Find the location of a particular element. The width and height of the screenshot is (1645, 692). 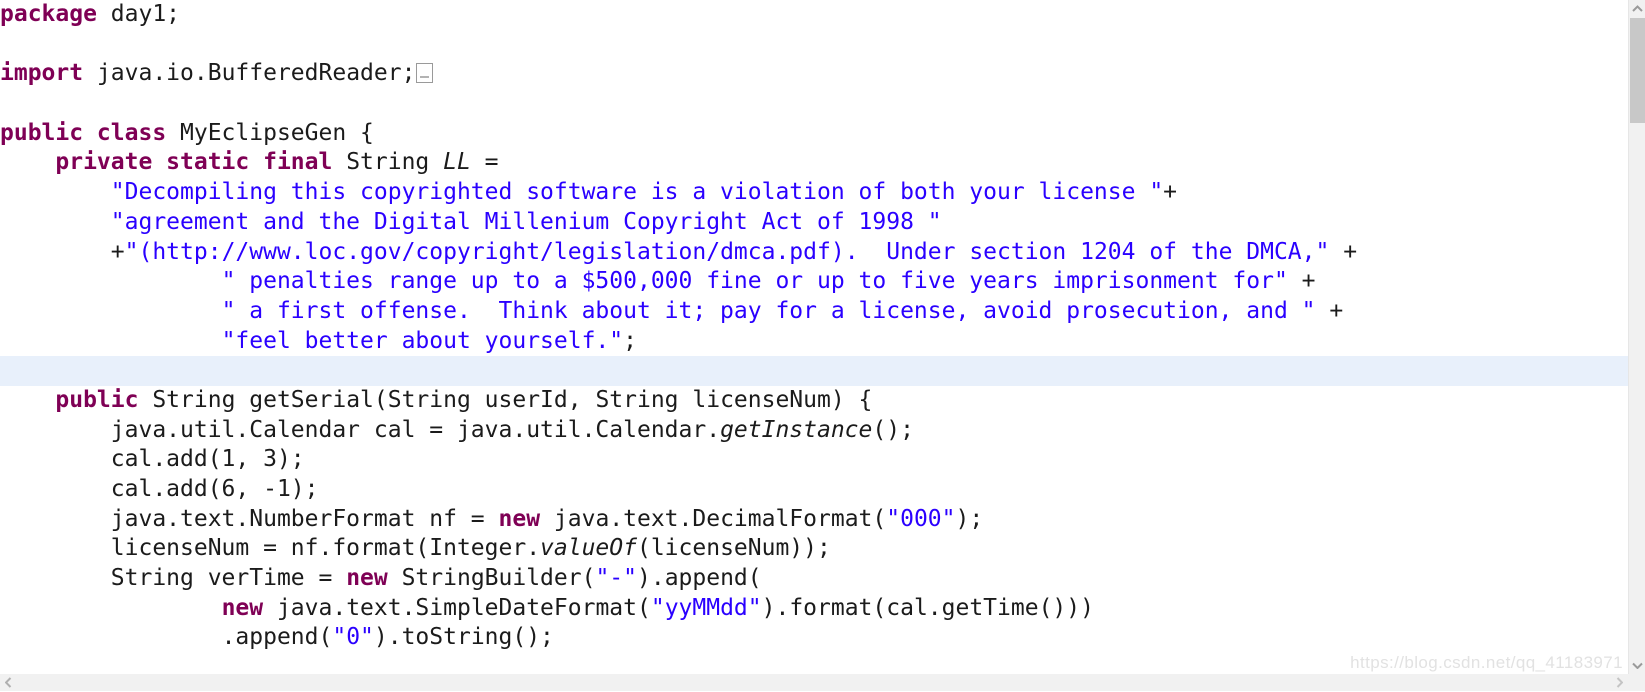

code-token-plain: ).append( is located at coordinates (699, 578).